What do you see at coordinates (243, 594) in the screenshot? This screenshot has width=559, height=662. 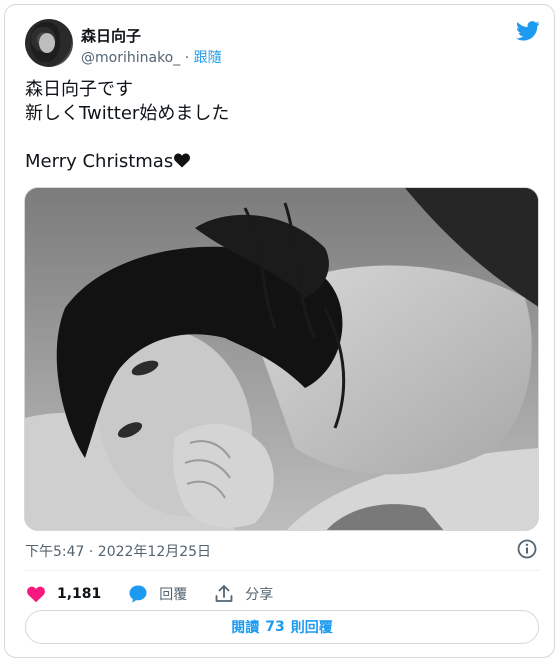 I see `share-button: 分享` at bounding box center [243, 594].